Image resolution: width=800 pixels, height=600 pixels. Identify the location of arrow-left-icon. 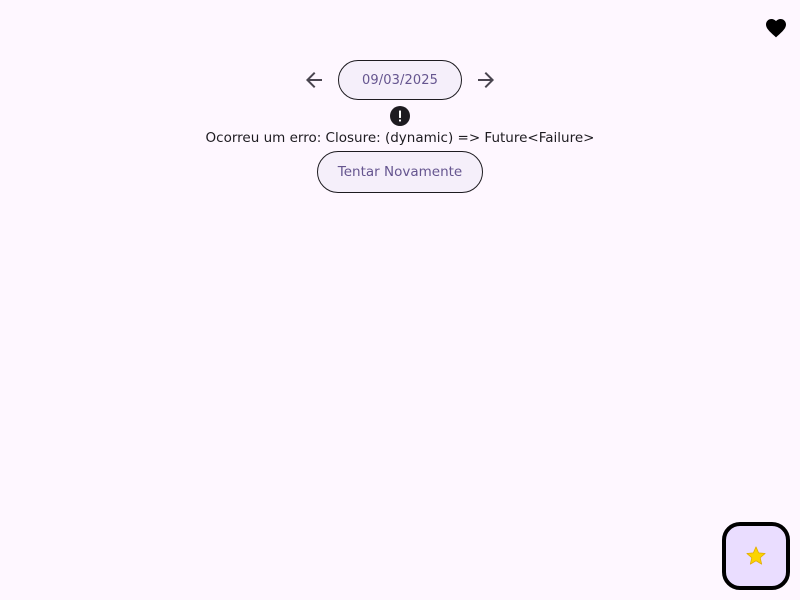
(314, 80).